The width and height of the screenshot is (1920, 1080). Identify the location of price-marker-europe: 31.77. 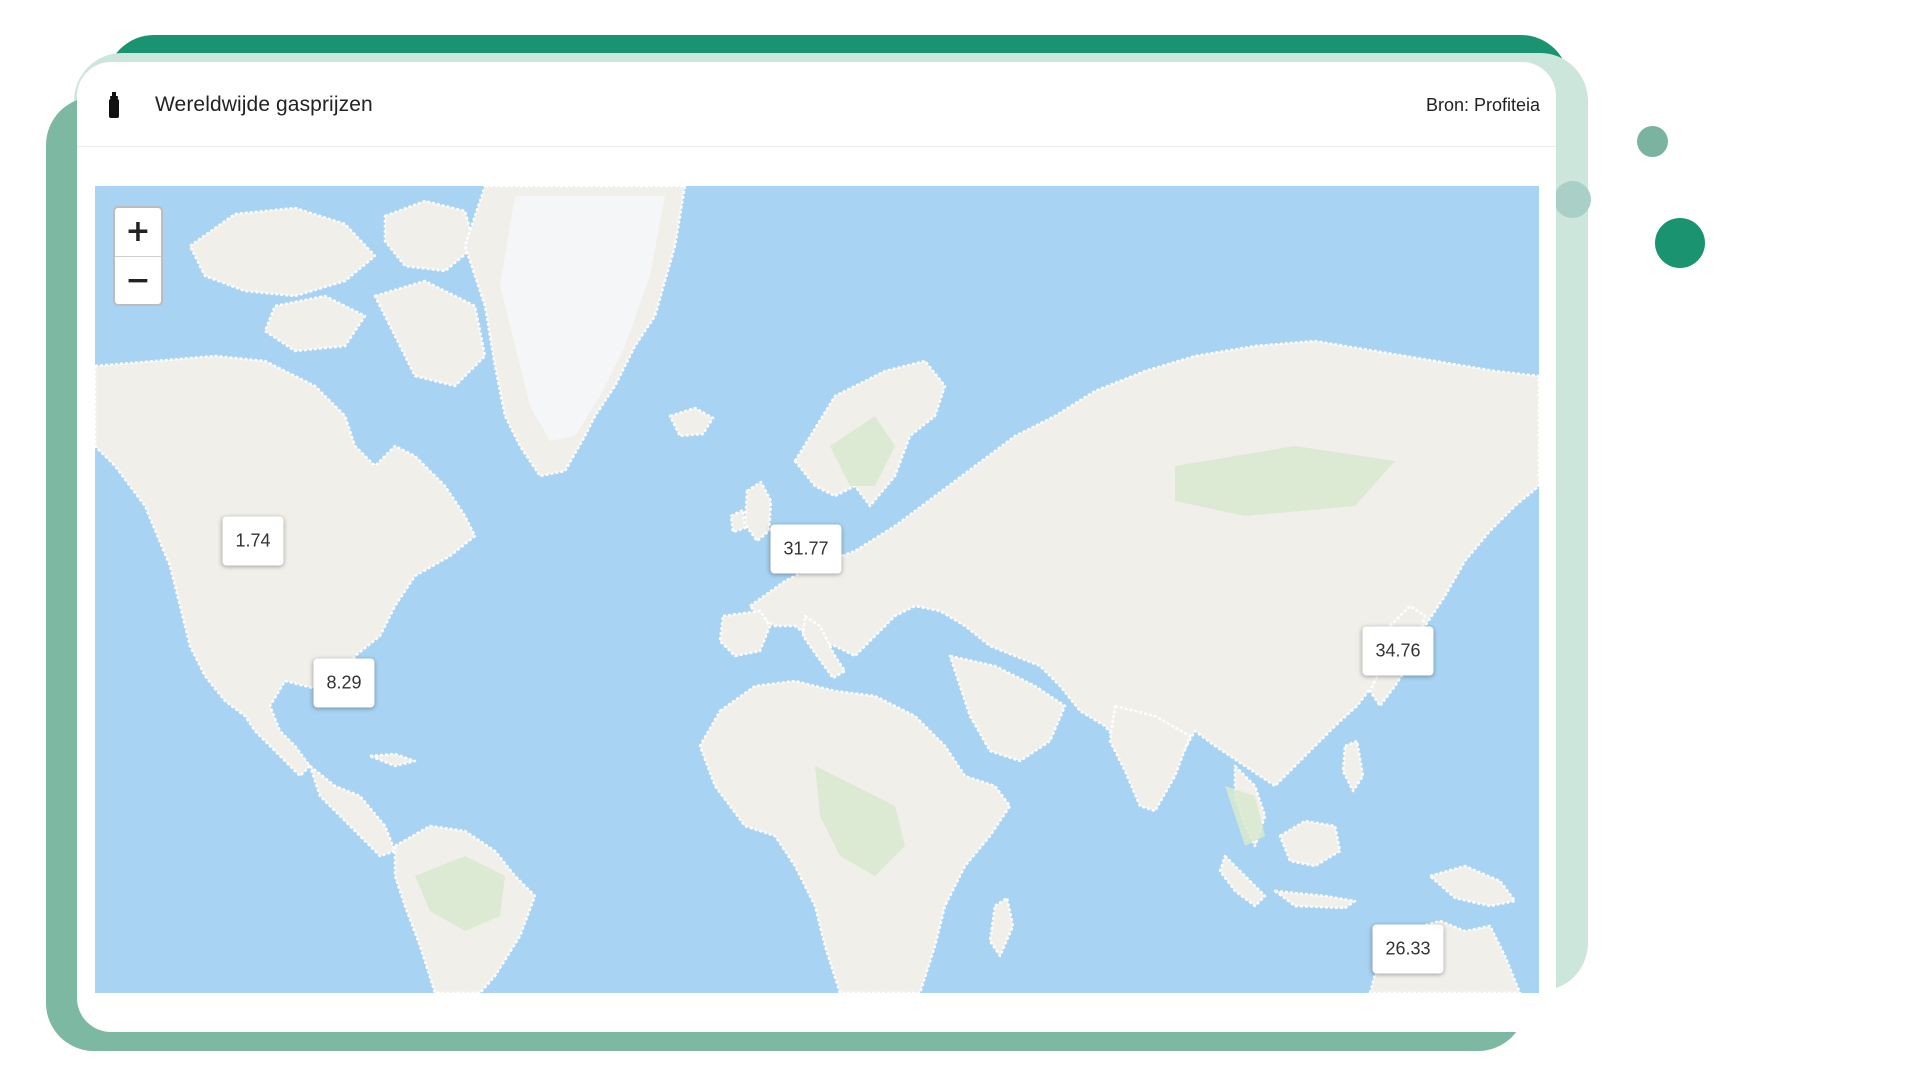
(806, 549).